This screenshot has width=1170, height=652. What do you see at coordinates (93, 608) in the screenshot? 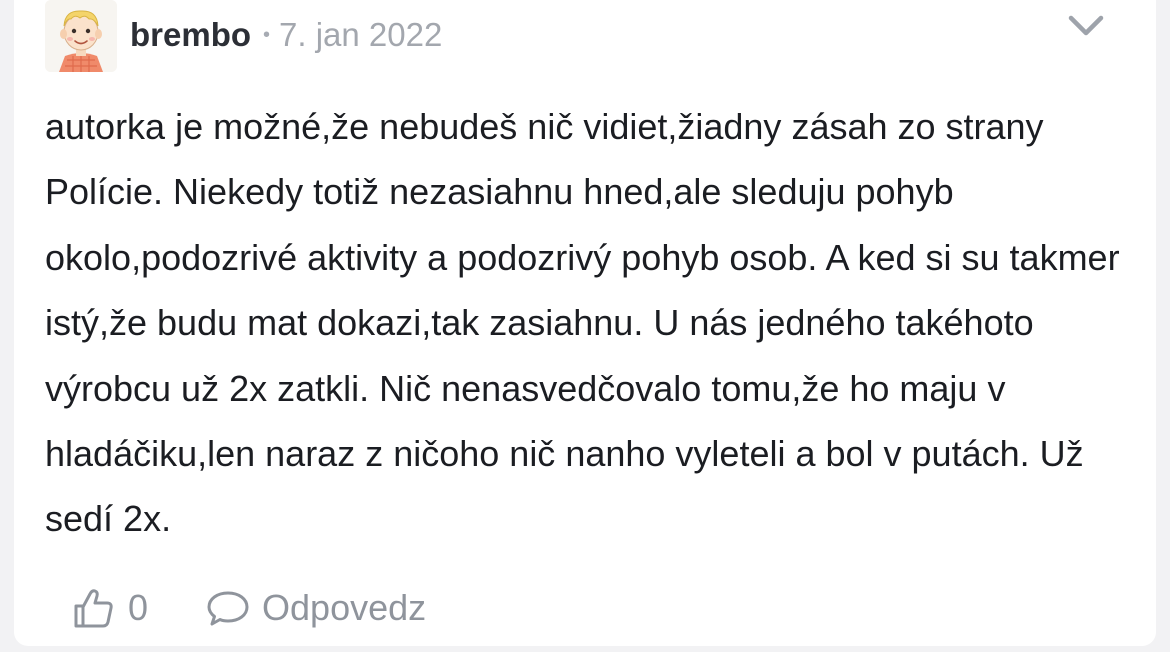
I see `thumbs-up-icon` at bounding box center [93, 608].